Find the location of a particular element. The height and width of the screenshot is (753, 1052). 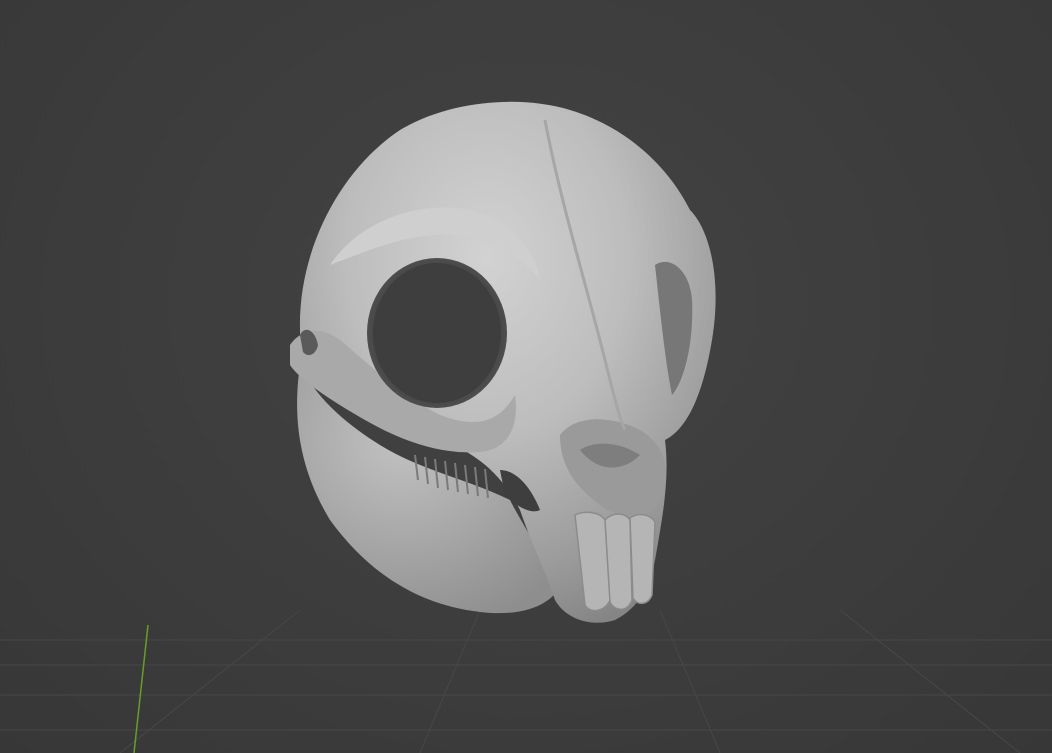

skull-incisors is located at coordinates (615, 561).